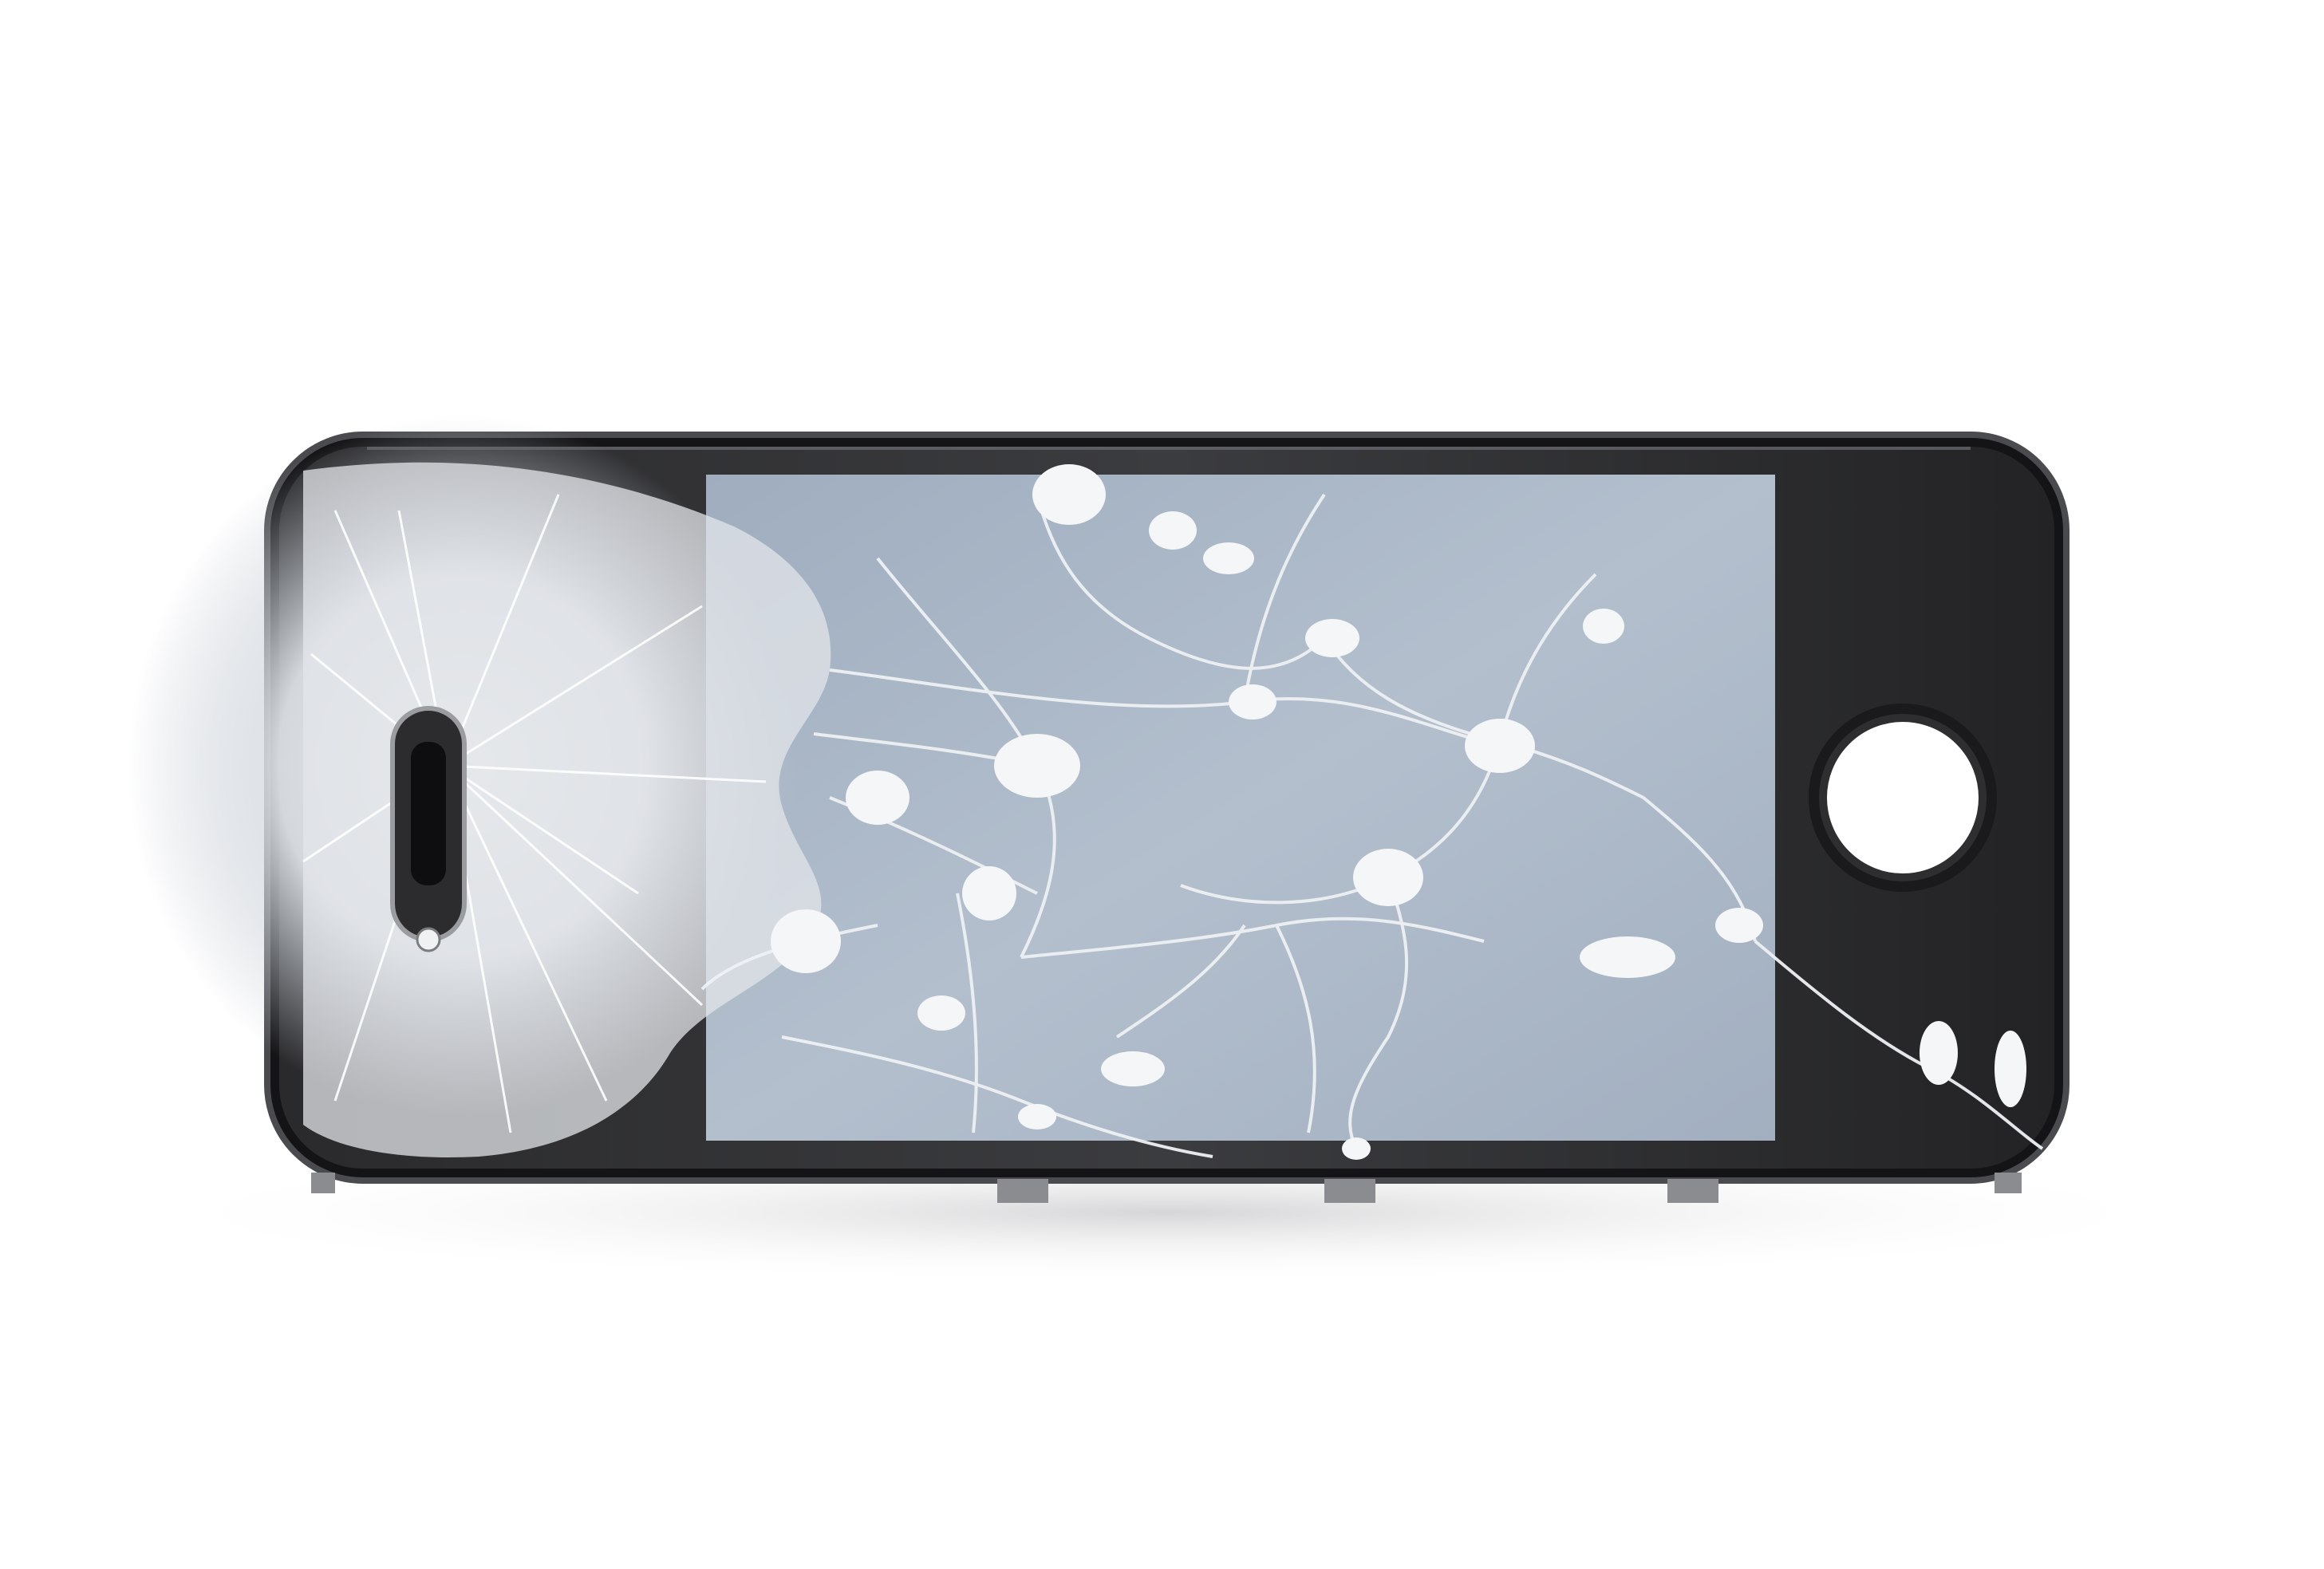 This screenshot has width=2324, height=1569. Describe the element at coordinates (428, 939) in the screenshot. I see `front-camera-icon` at that location.